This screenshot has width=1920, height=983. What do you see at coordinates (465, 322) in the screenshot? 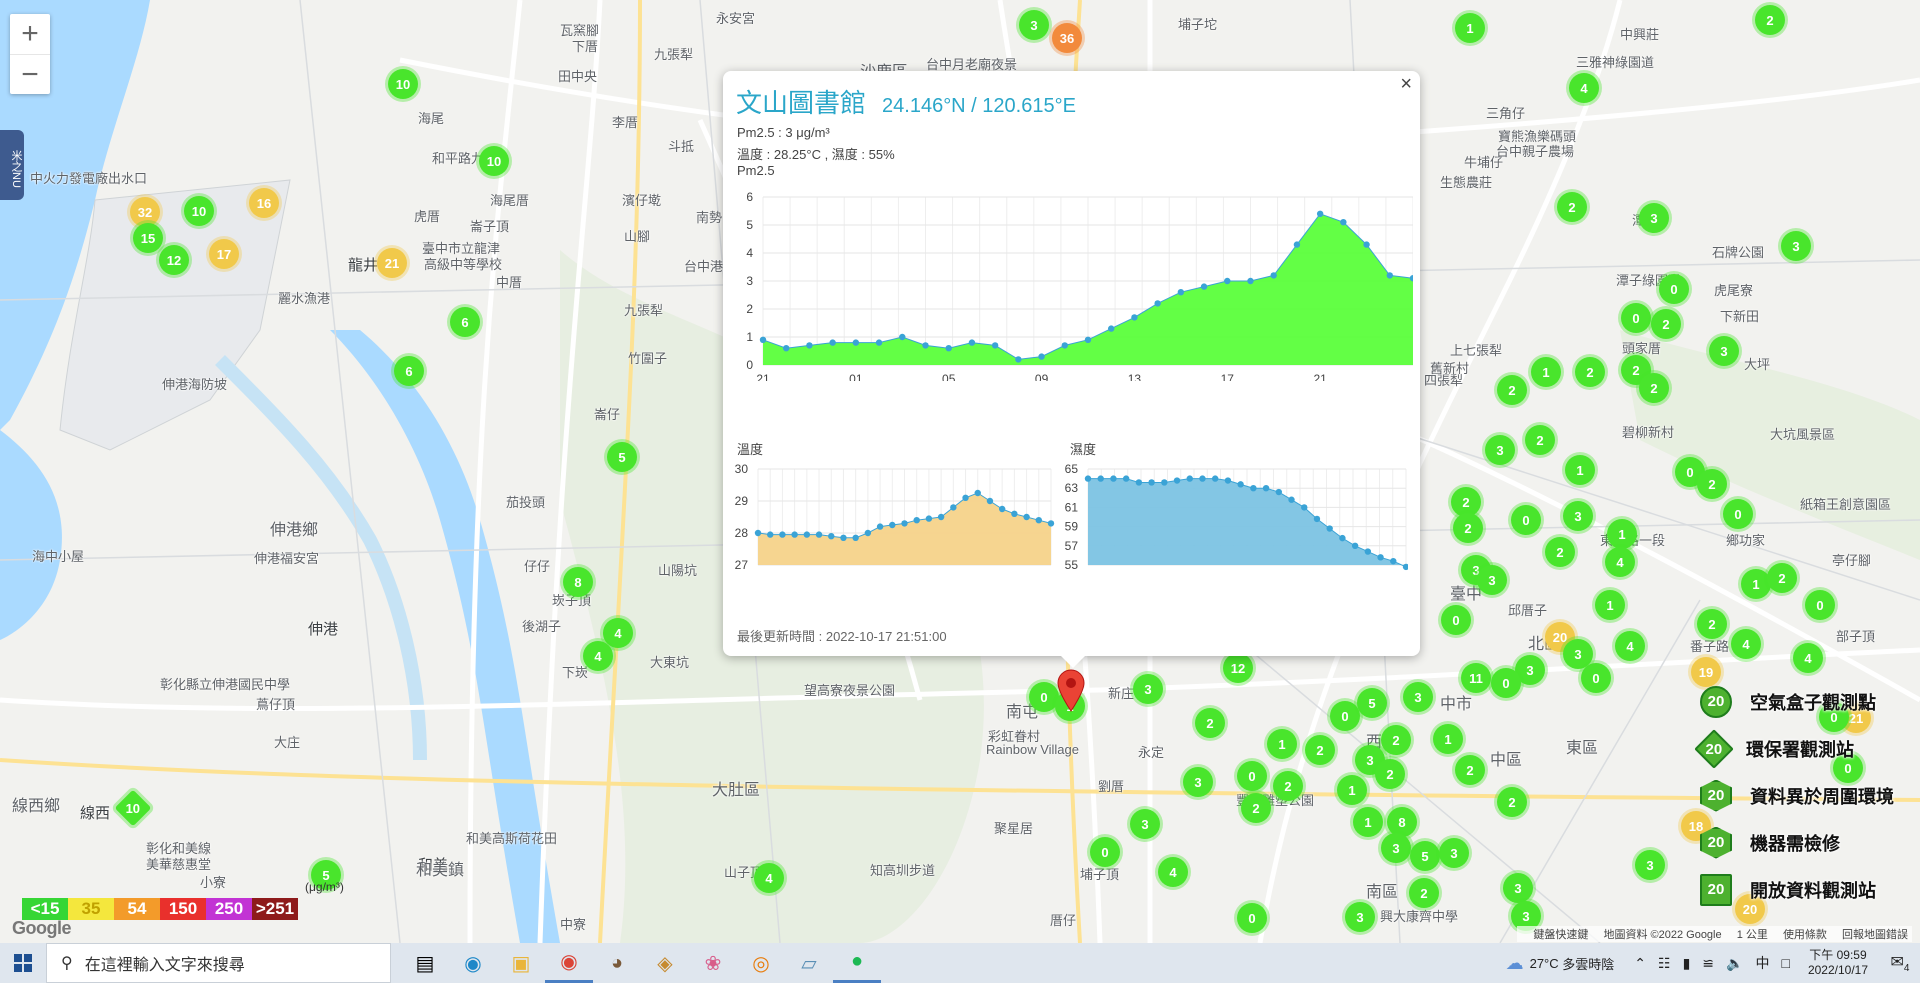
I see `station-marker: 6` at bounding box center [465, 322].